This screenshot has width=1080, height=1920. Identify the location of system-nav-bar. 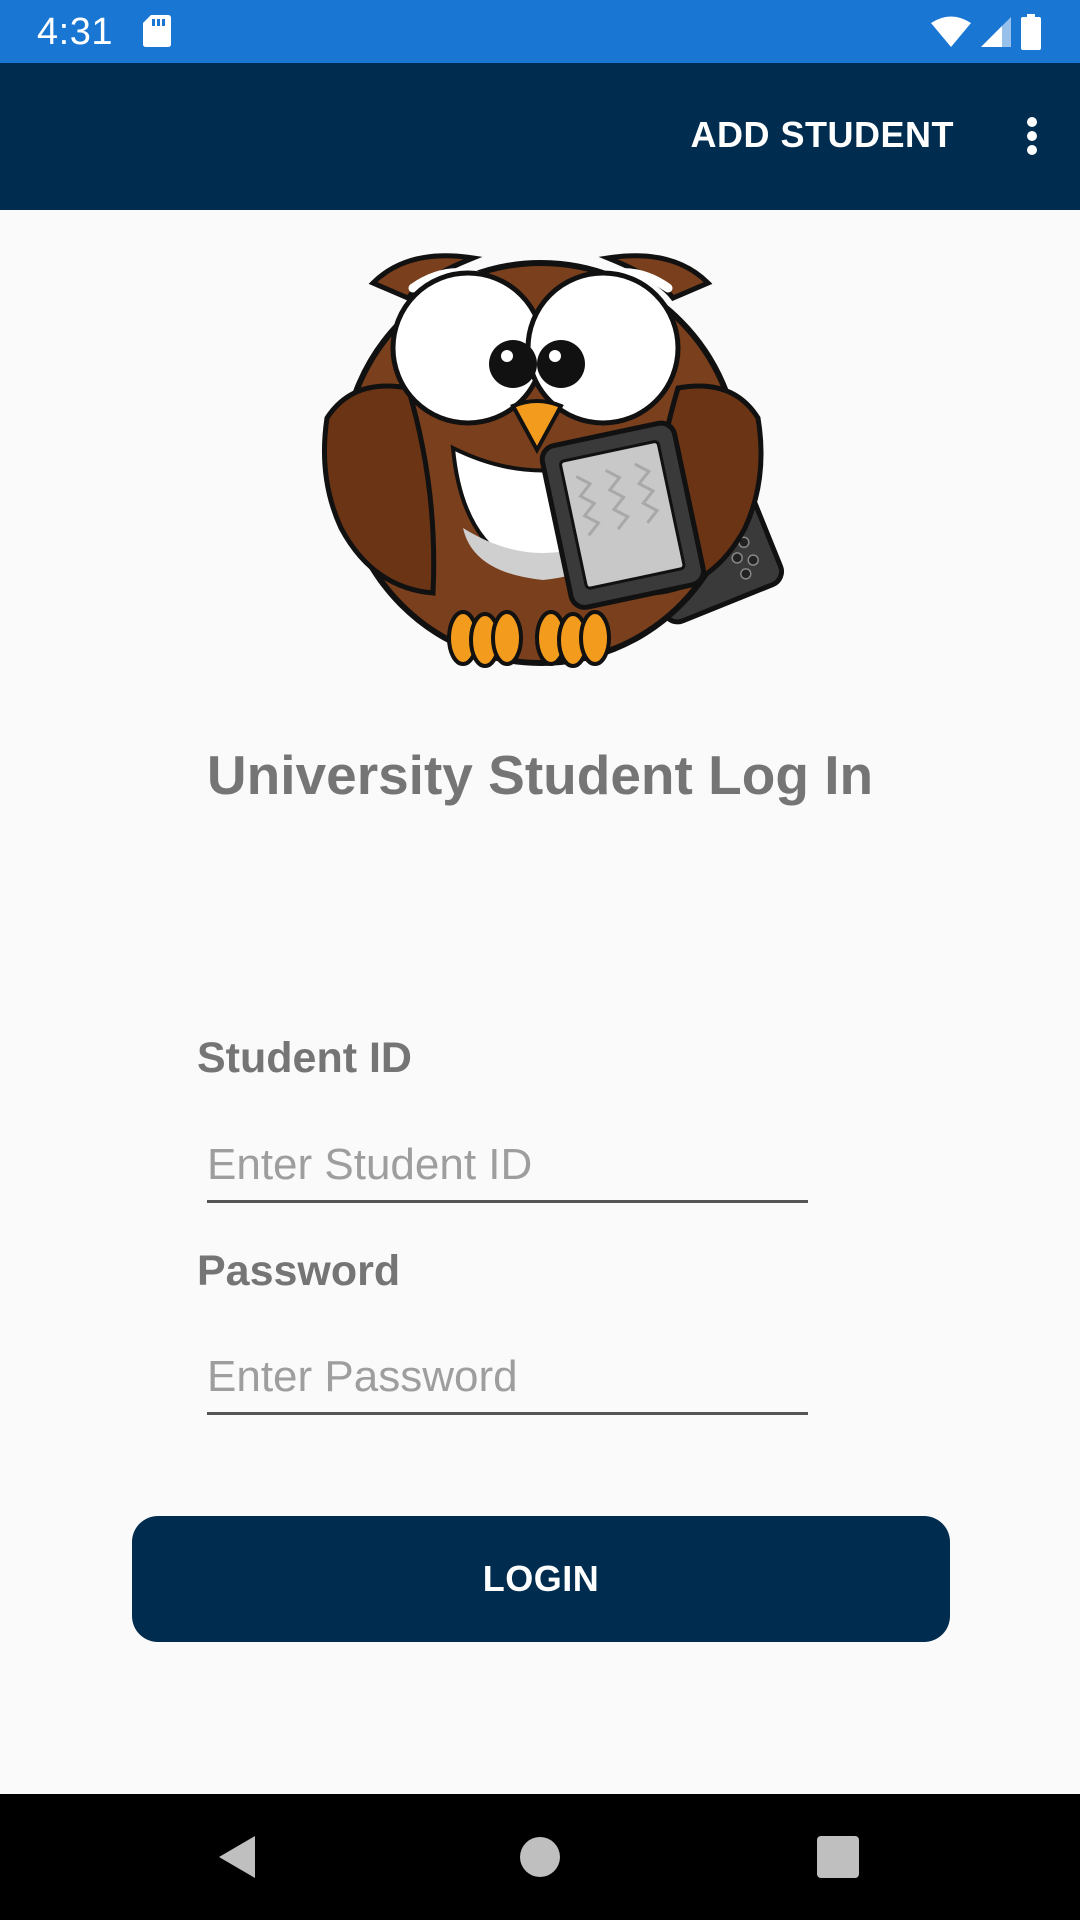
(540, 1857).